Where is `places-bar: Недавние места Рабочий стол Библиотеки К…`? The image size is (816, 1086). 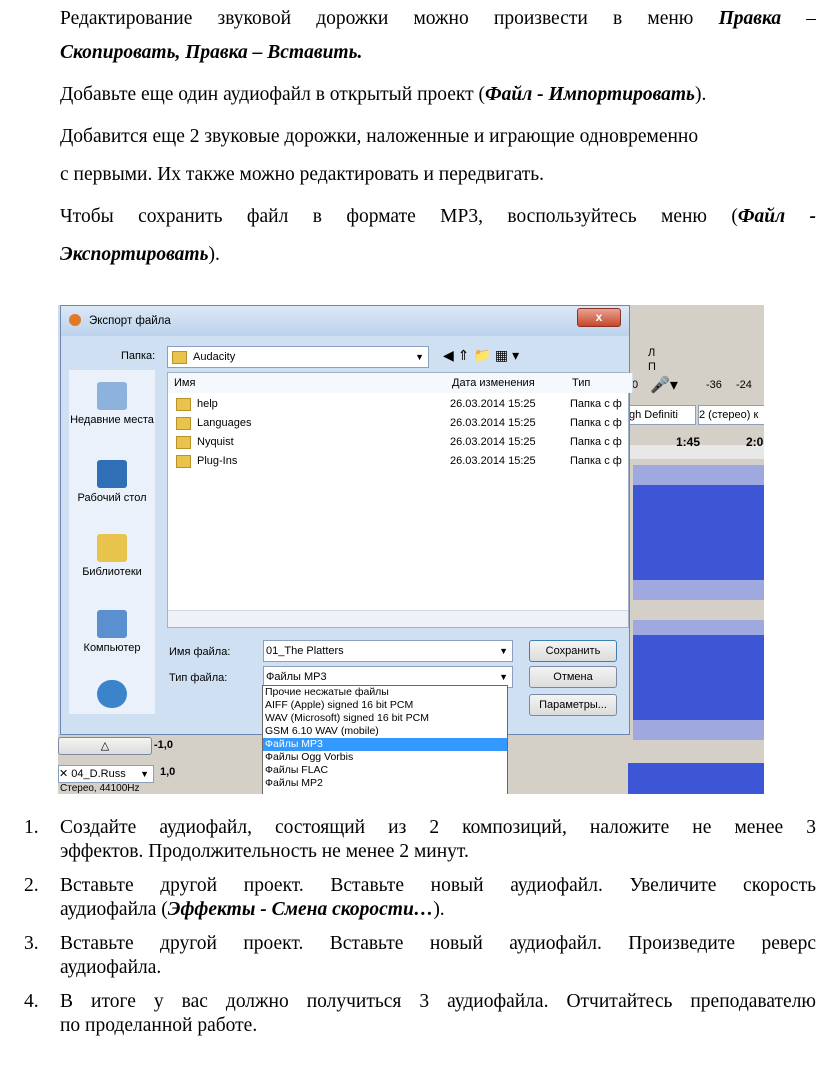
places-bar: Недавние места Рабочий стол Библиотеки К… is located at coordinates (112, 542).